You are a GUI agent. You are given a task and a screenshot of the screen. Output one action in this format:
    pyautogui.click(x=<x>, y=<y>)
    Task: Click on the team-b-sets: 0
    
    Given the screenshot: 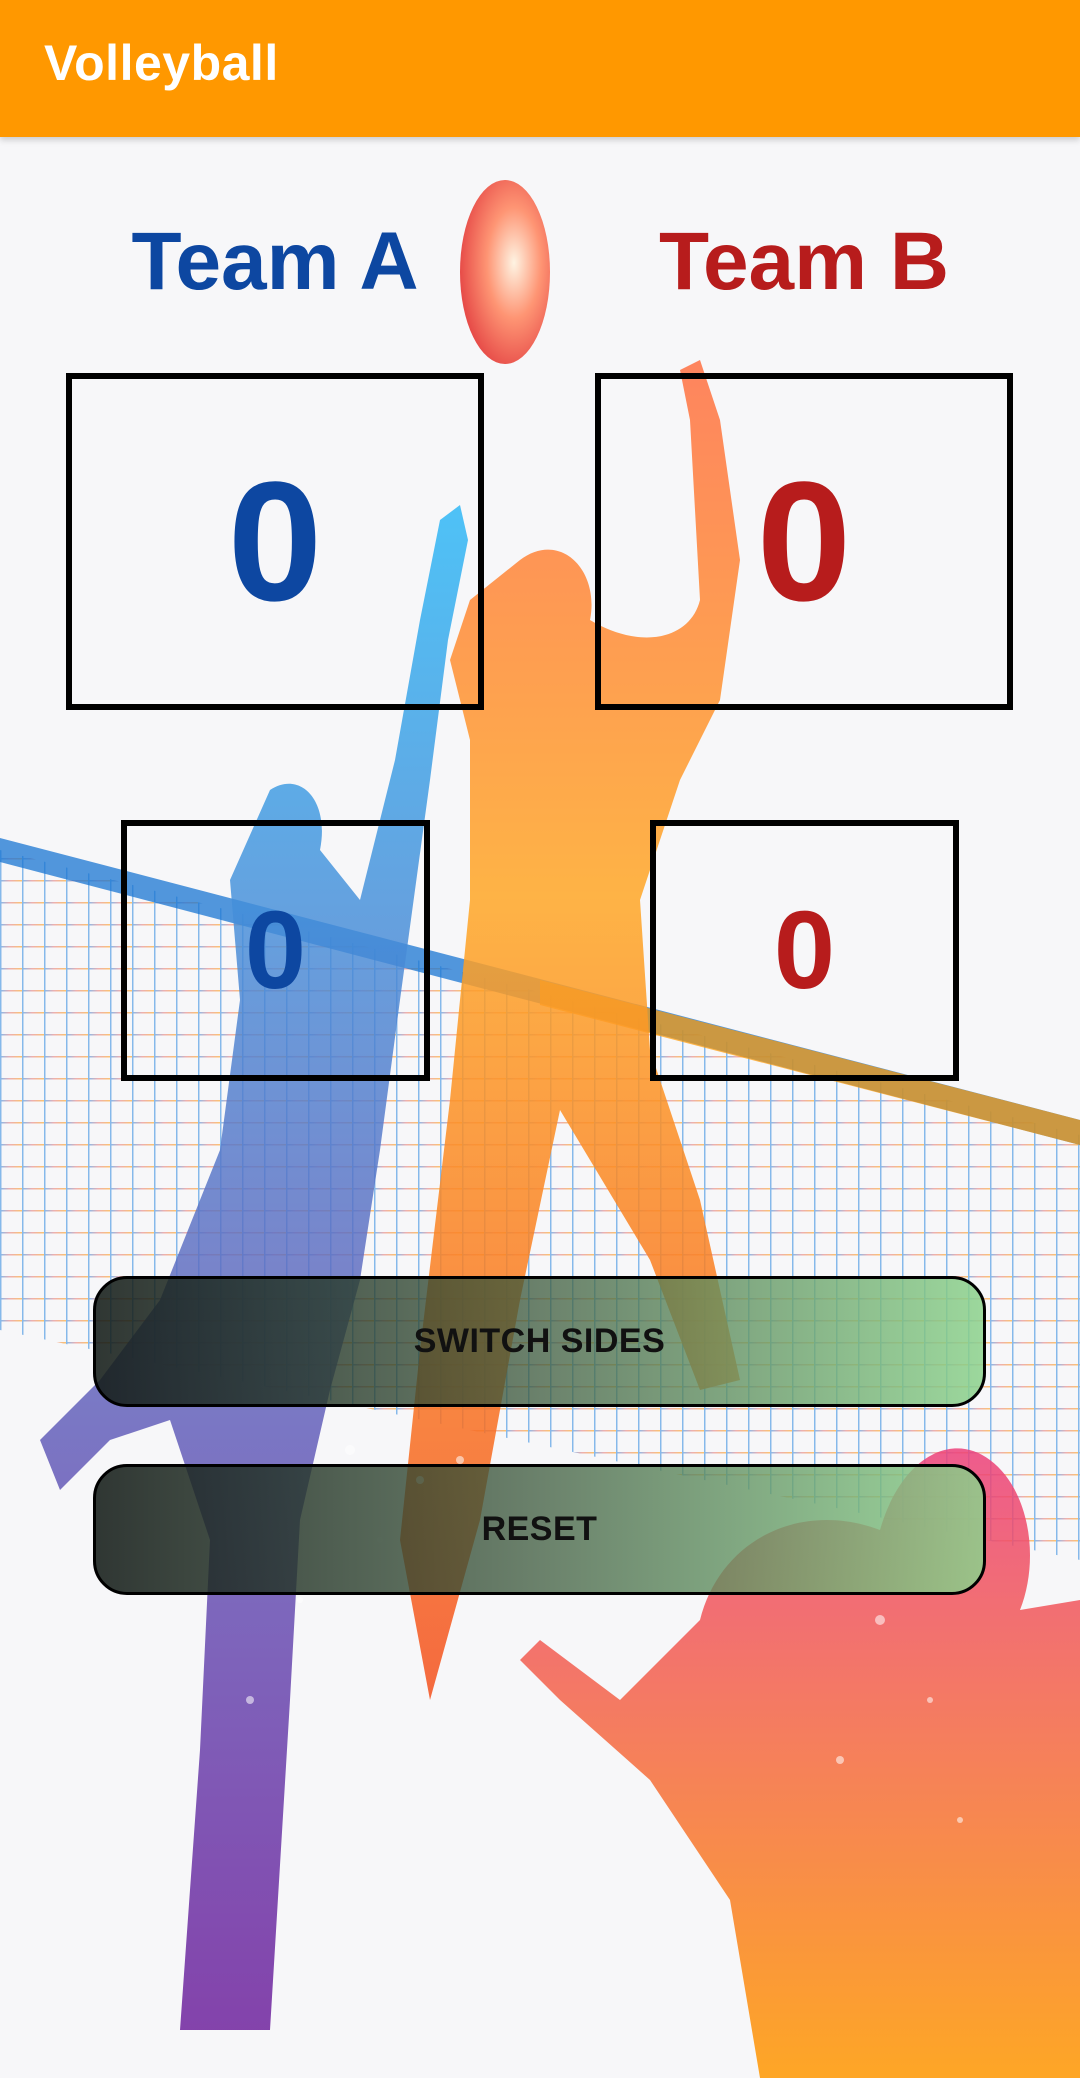 What is the action you would take?
    pyautogui.click(x=804, y=950)
    